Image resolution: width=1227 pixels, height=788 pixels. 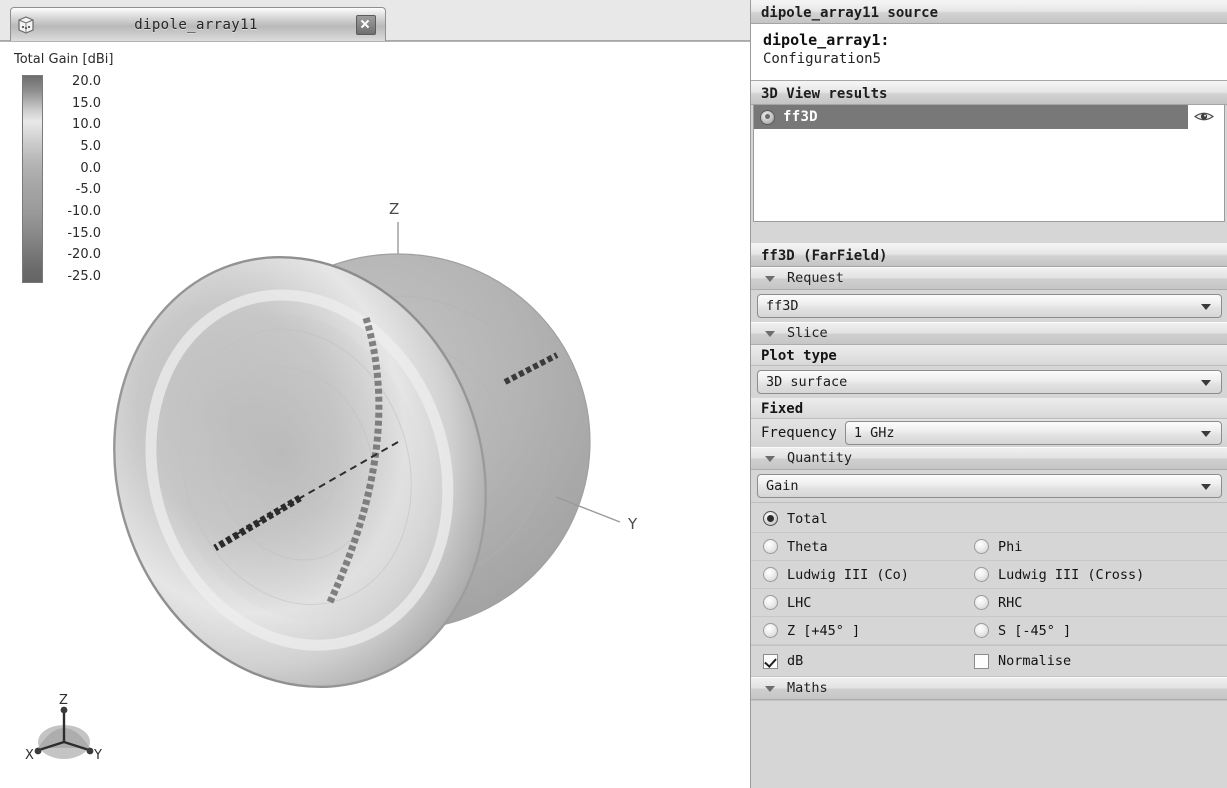 What do you see at coordinates (63, 700) in the screenshot?
I see `triad-z-label: Z` at bounding box center [63, 700].